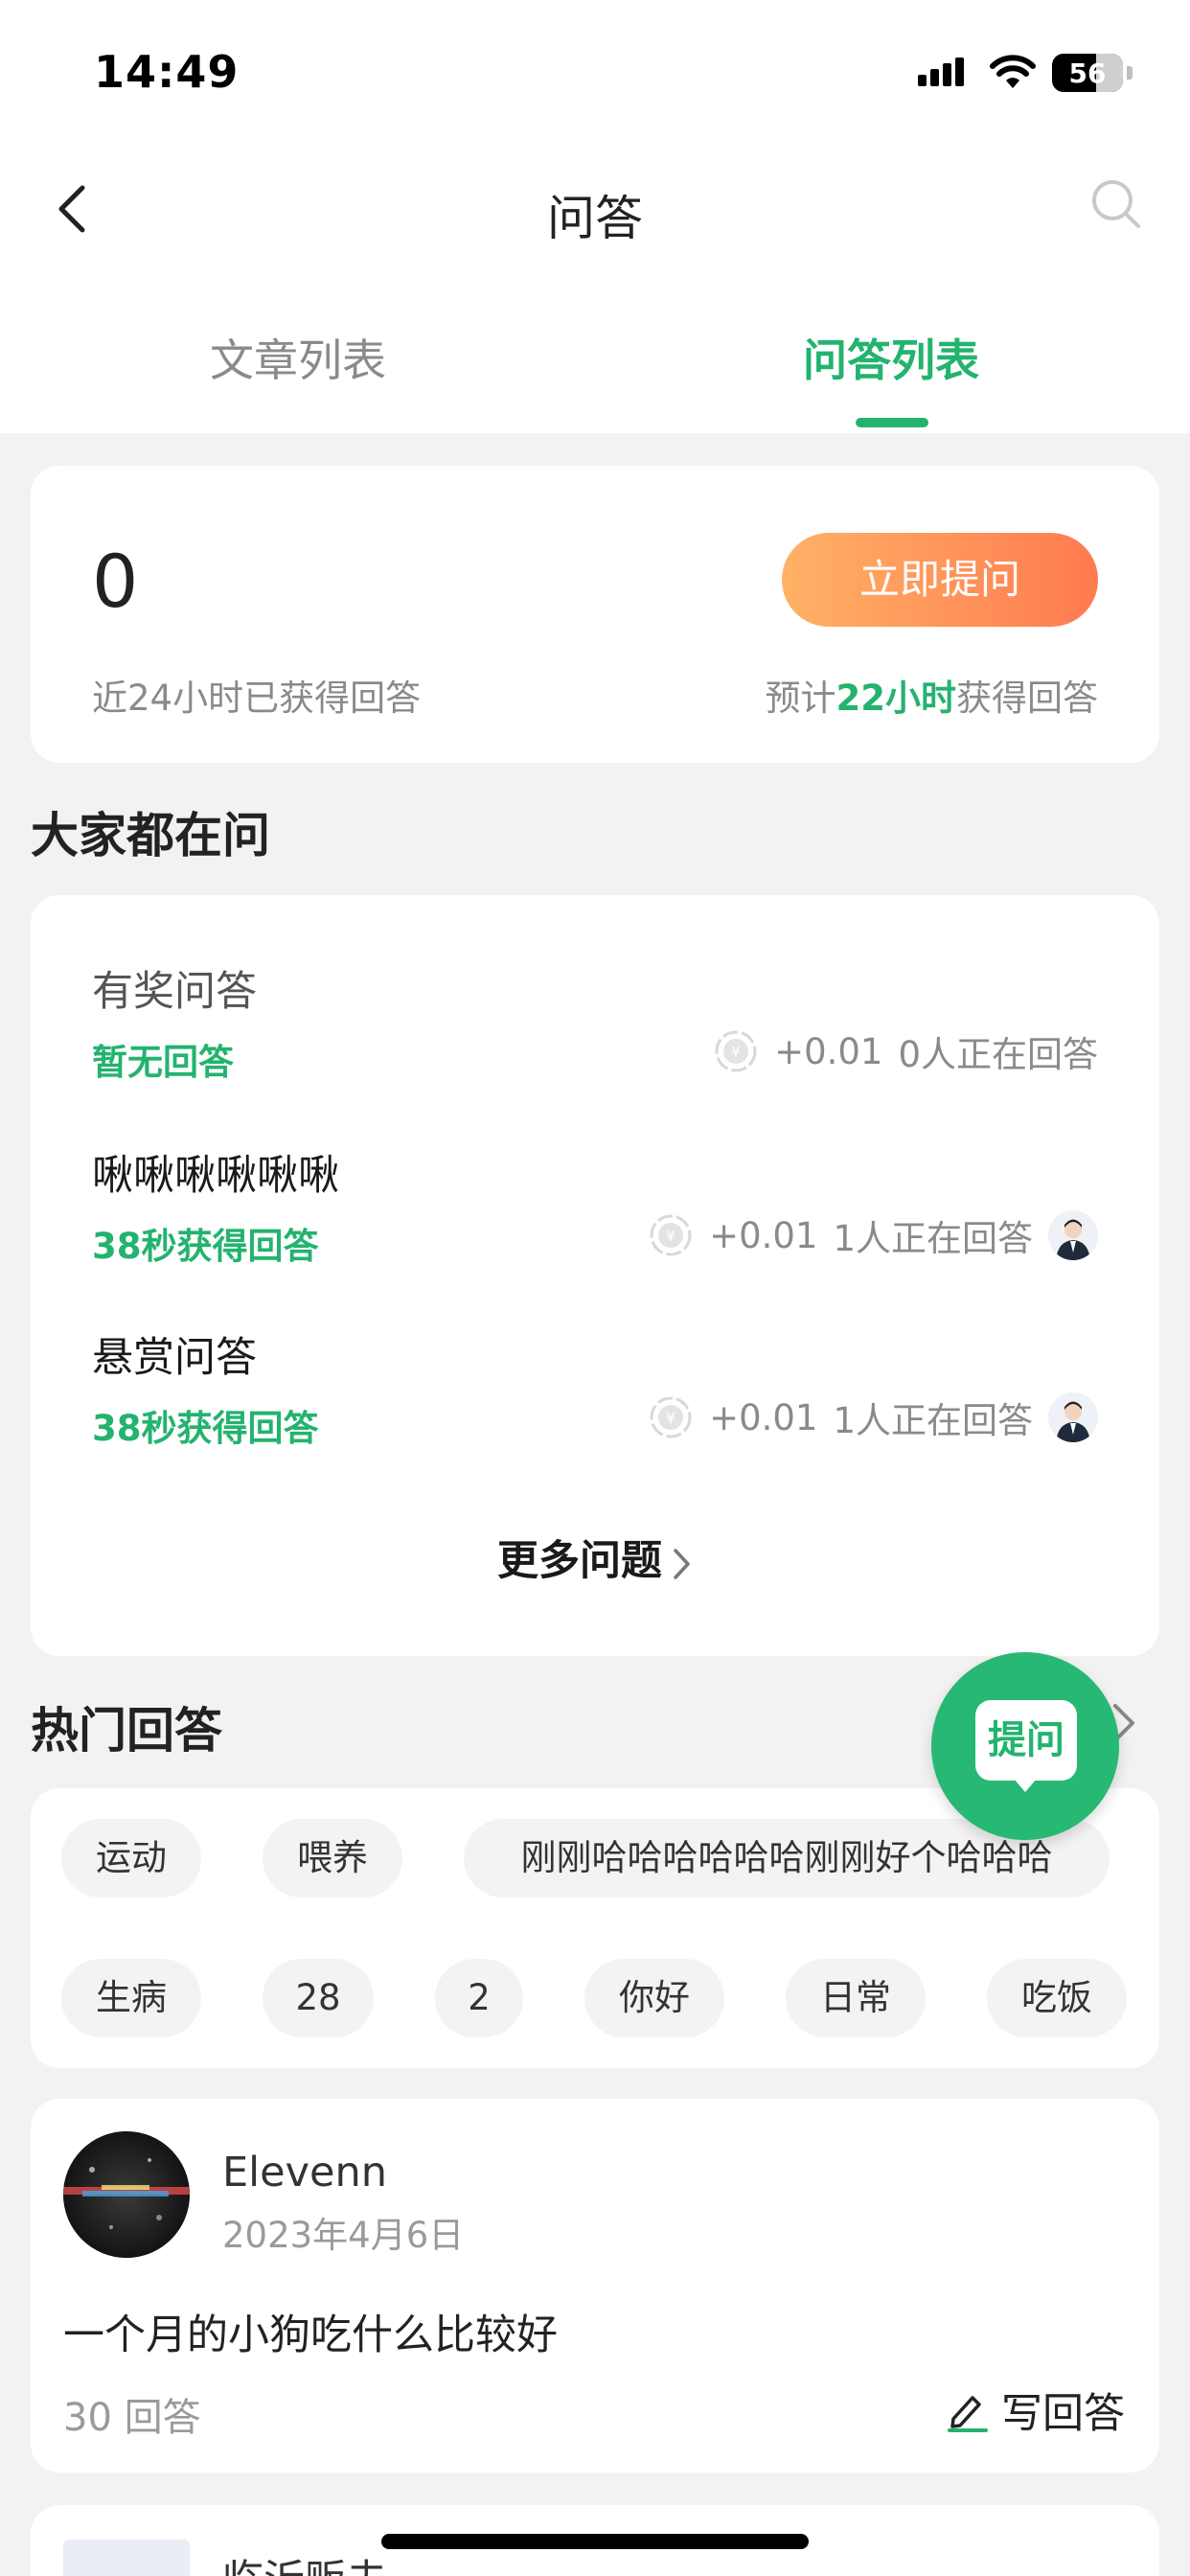 This screenshot has height=2576, width=1190. Describe the element at coordinates (654, 1998) in the screenshot. I see `tag-chip: 你好` at that location.